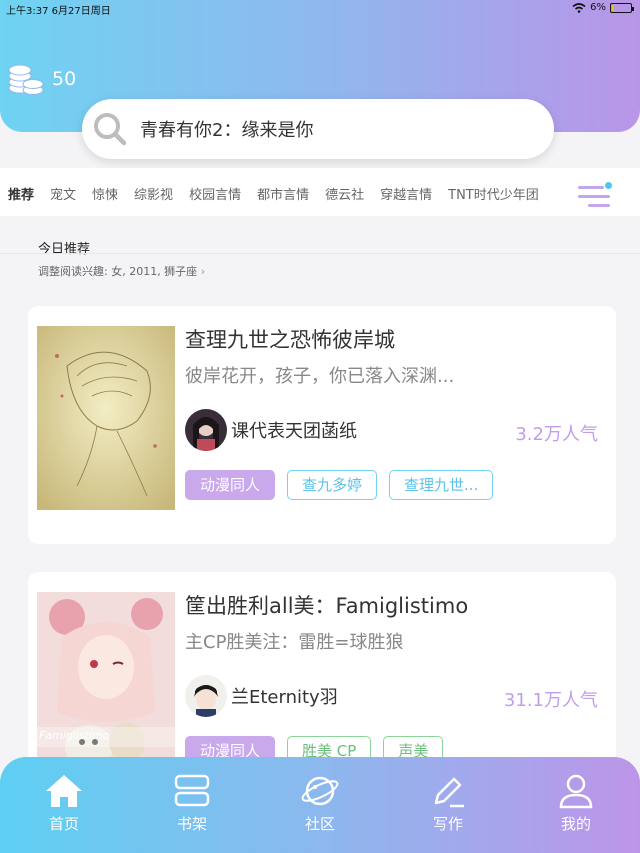 The height and width of the screenshot is (853, 640). What do you see at coordinates (319, 824) in the screenshot?
I see `nav-label: 社区` at bounding box center [319, 824].